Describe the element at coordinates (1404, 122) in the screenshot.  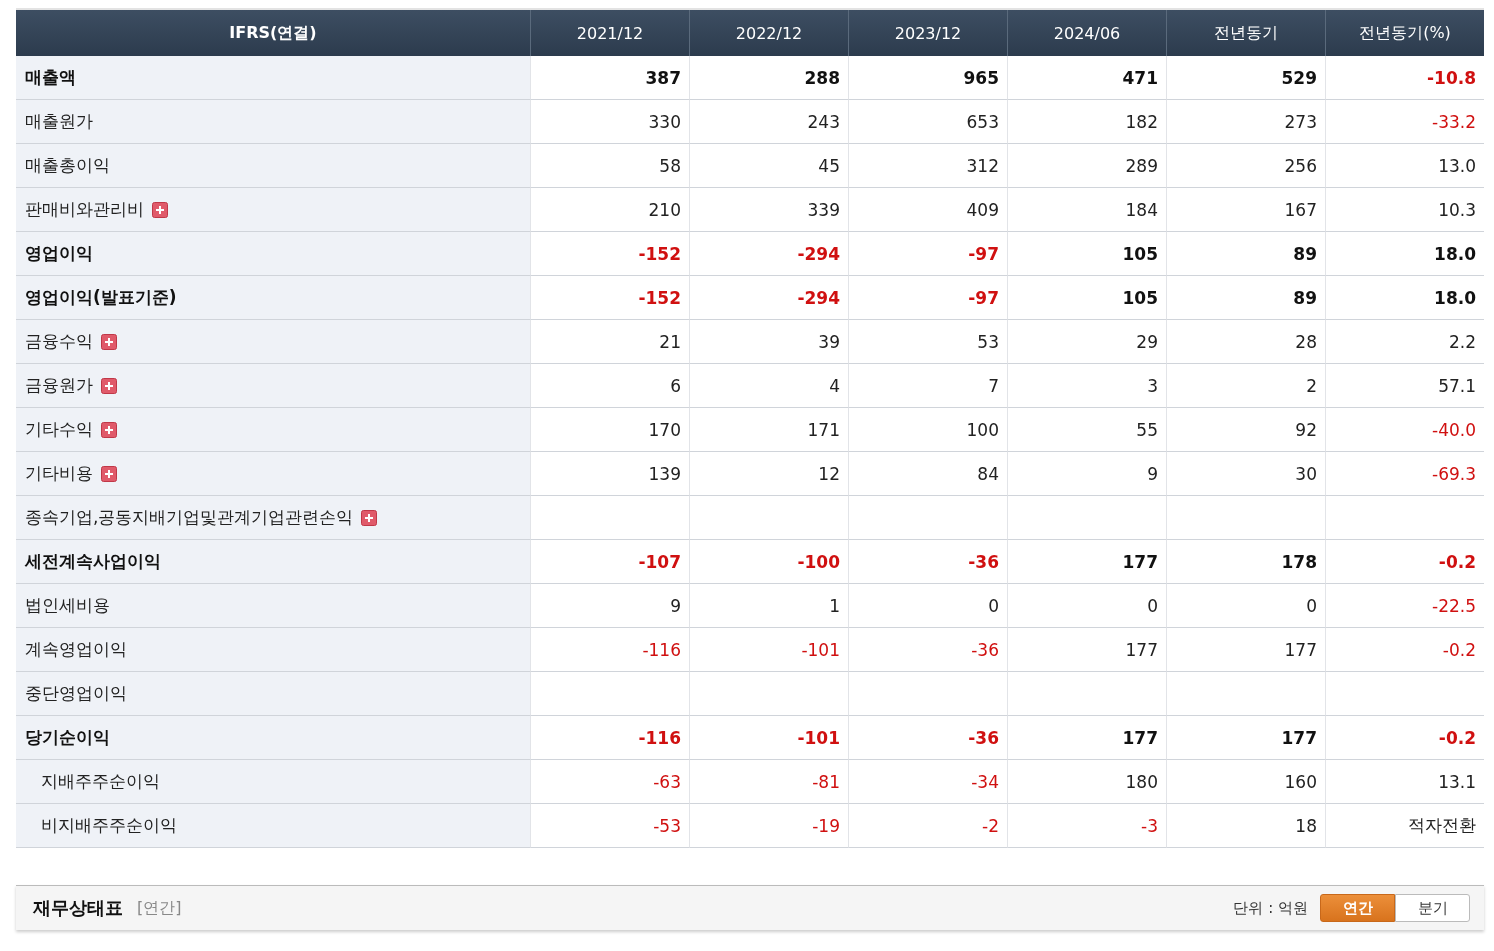
I see `table-cell: -33.2` at that location.